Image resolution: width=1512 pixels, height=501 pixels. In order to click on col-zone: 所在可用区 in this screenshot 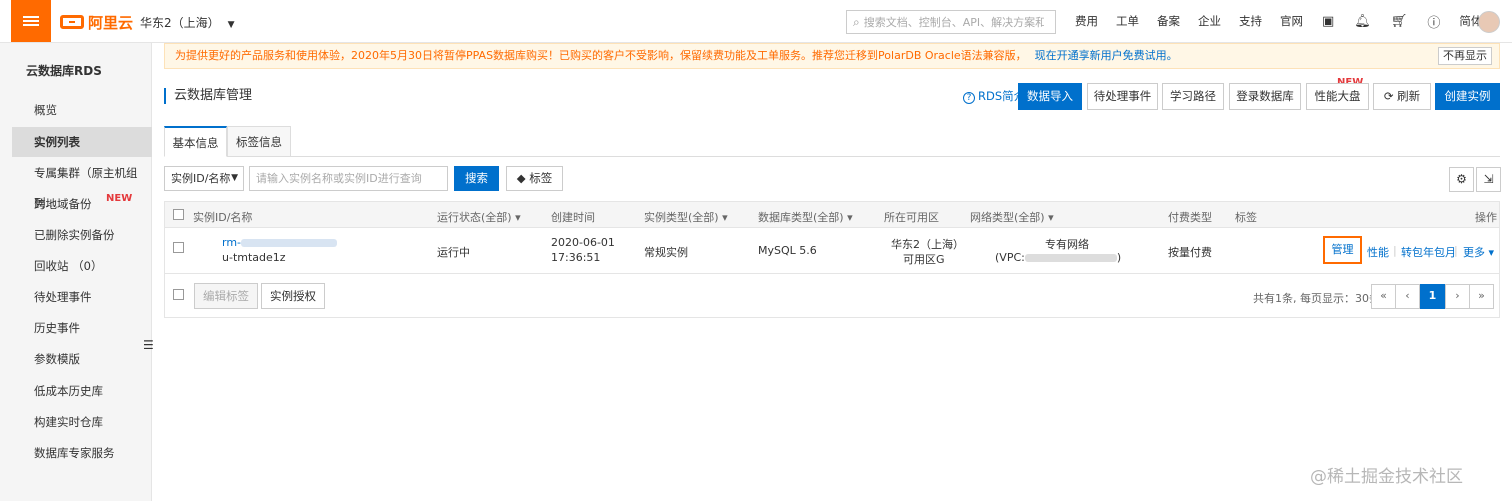, I will do `click(911, 217)`.